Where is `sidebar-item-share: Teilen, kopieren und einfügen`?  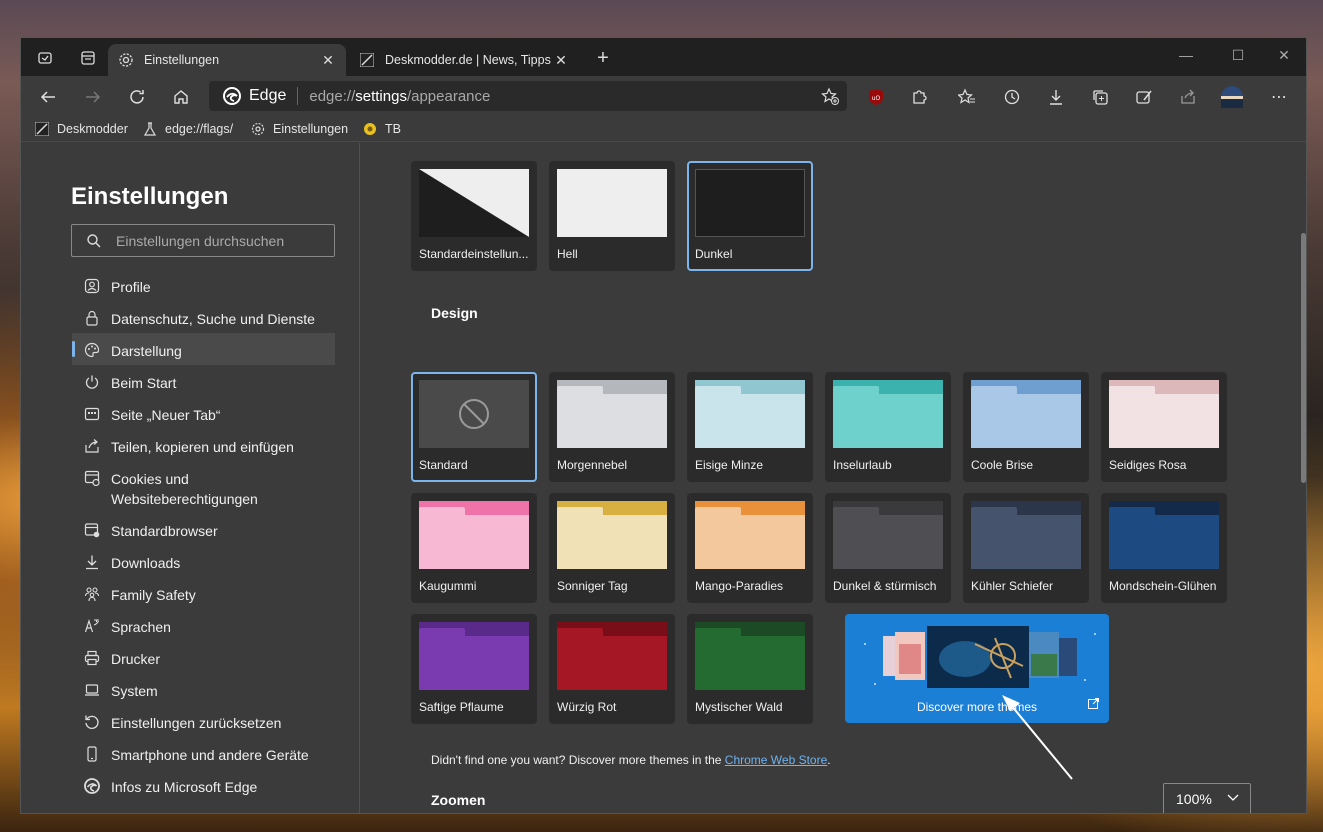 sidebar-item-share: Teilen, kopieren und einfügen is located at coordinates (203, 445).